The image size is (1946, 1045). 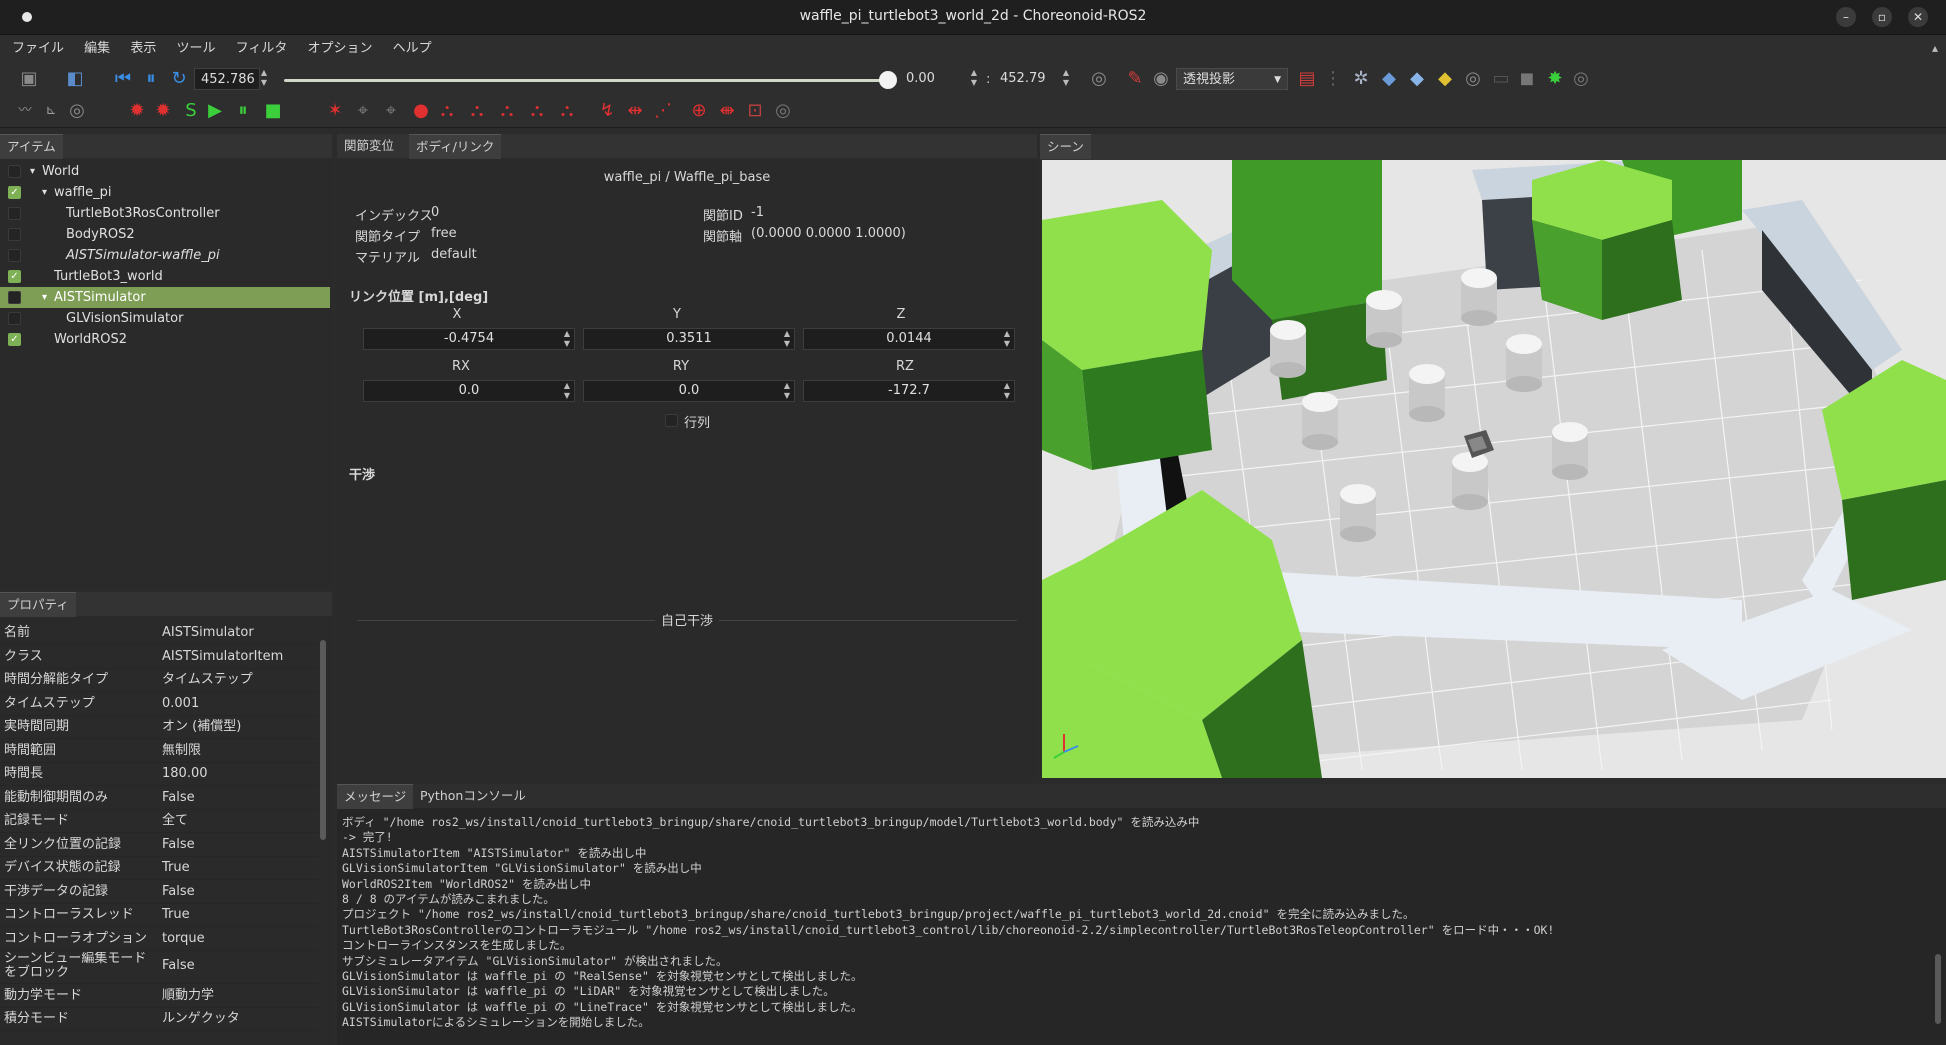 I want to click on play-from-start-icon: ⏮, so click(x=123, y=79).